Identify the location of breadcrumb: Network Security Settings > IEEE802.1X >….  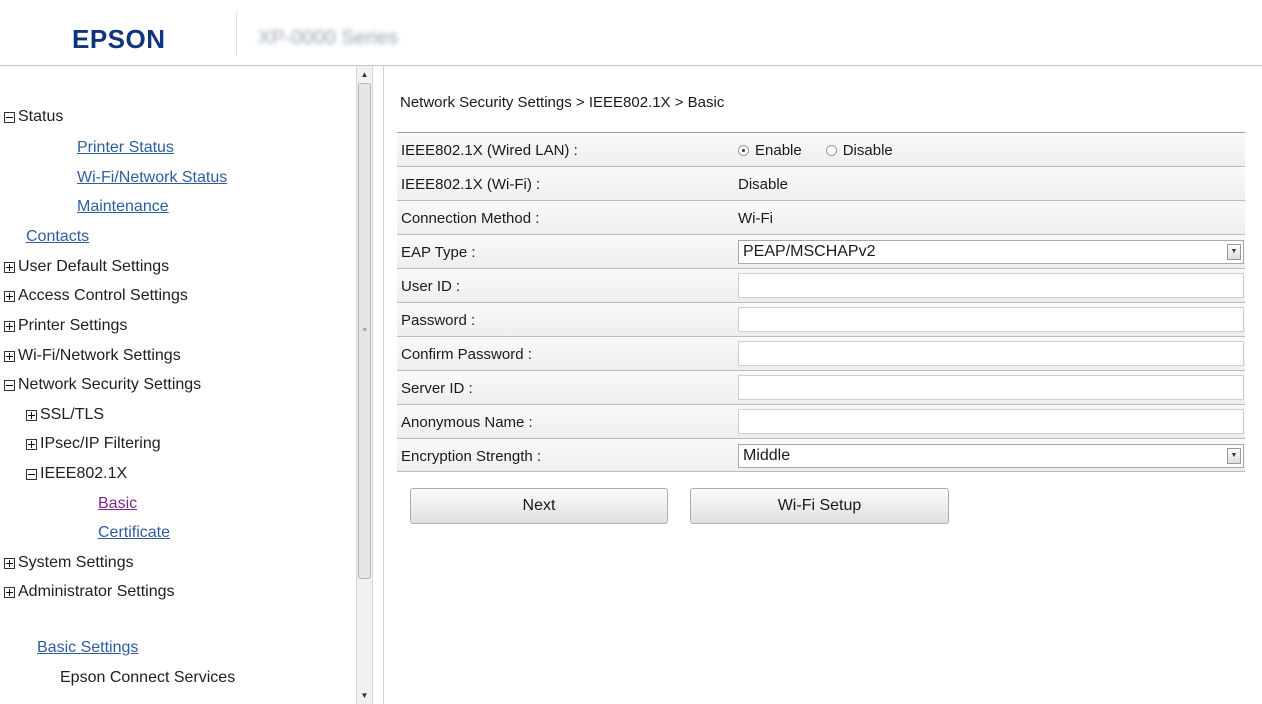
(562, 102).